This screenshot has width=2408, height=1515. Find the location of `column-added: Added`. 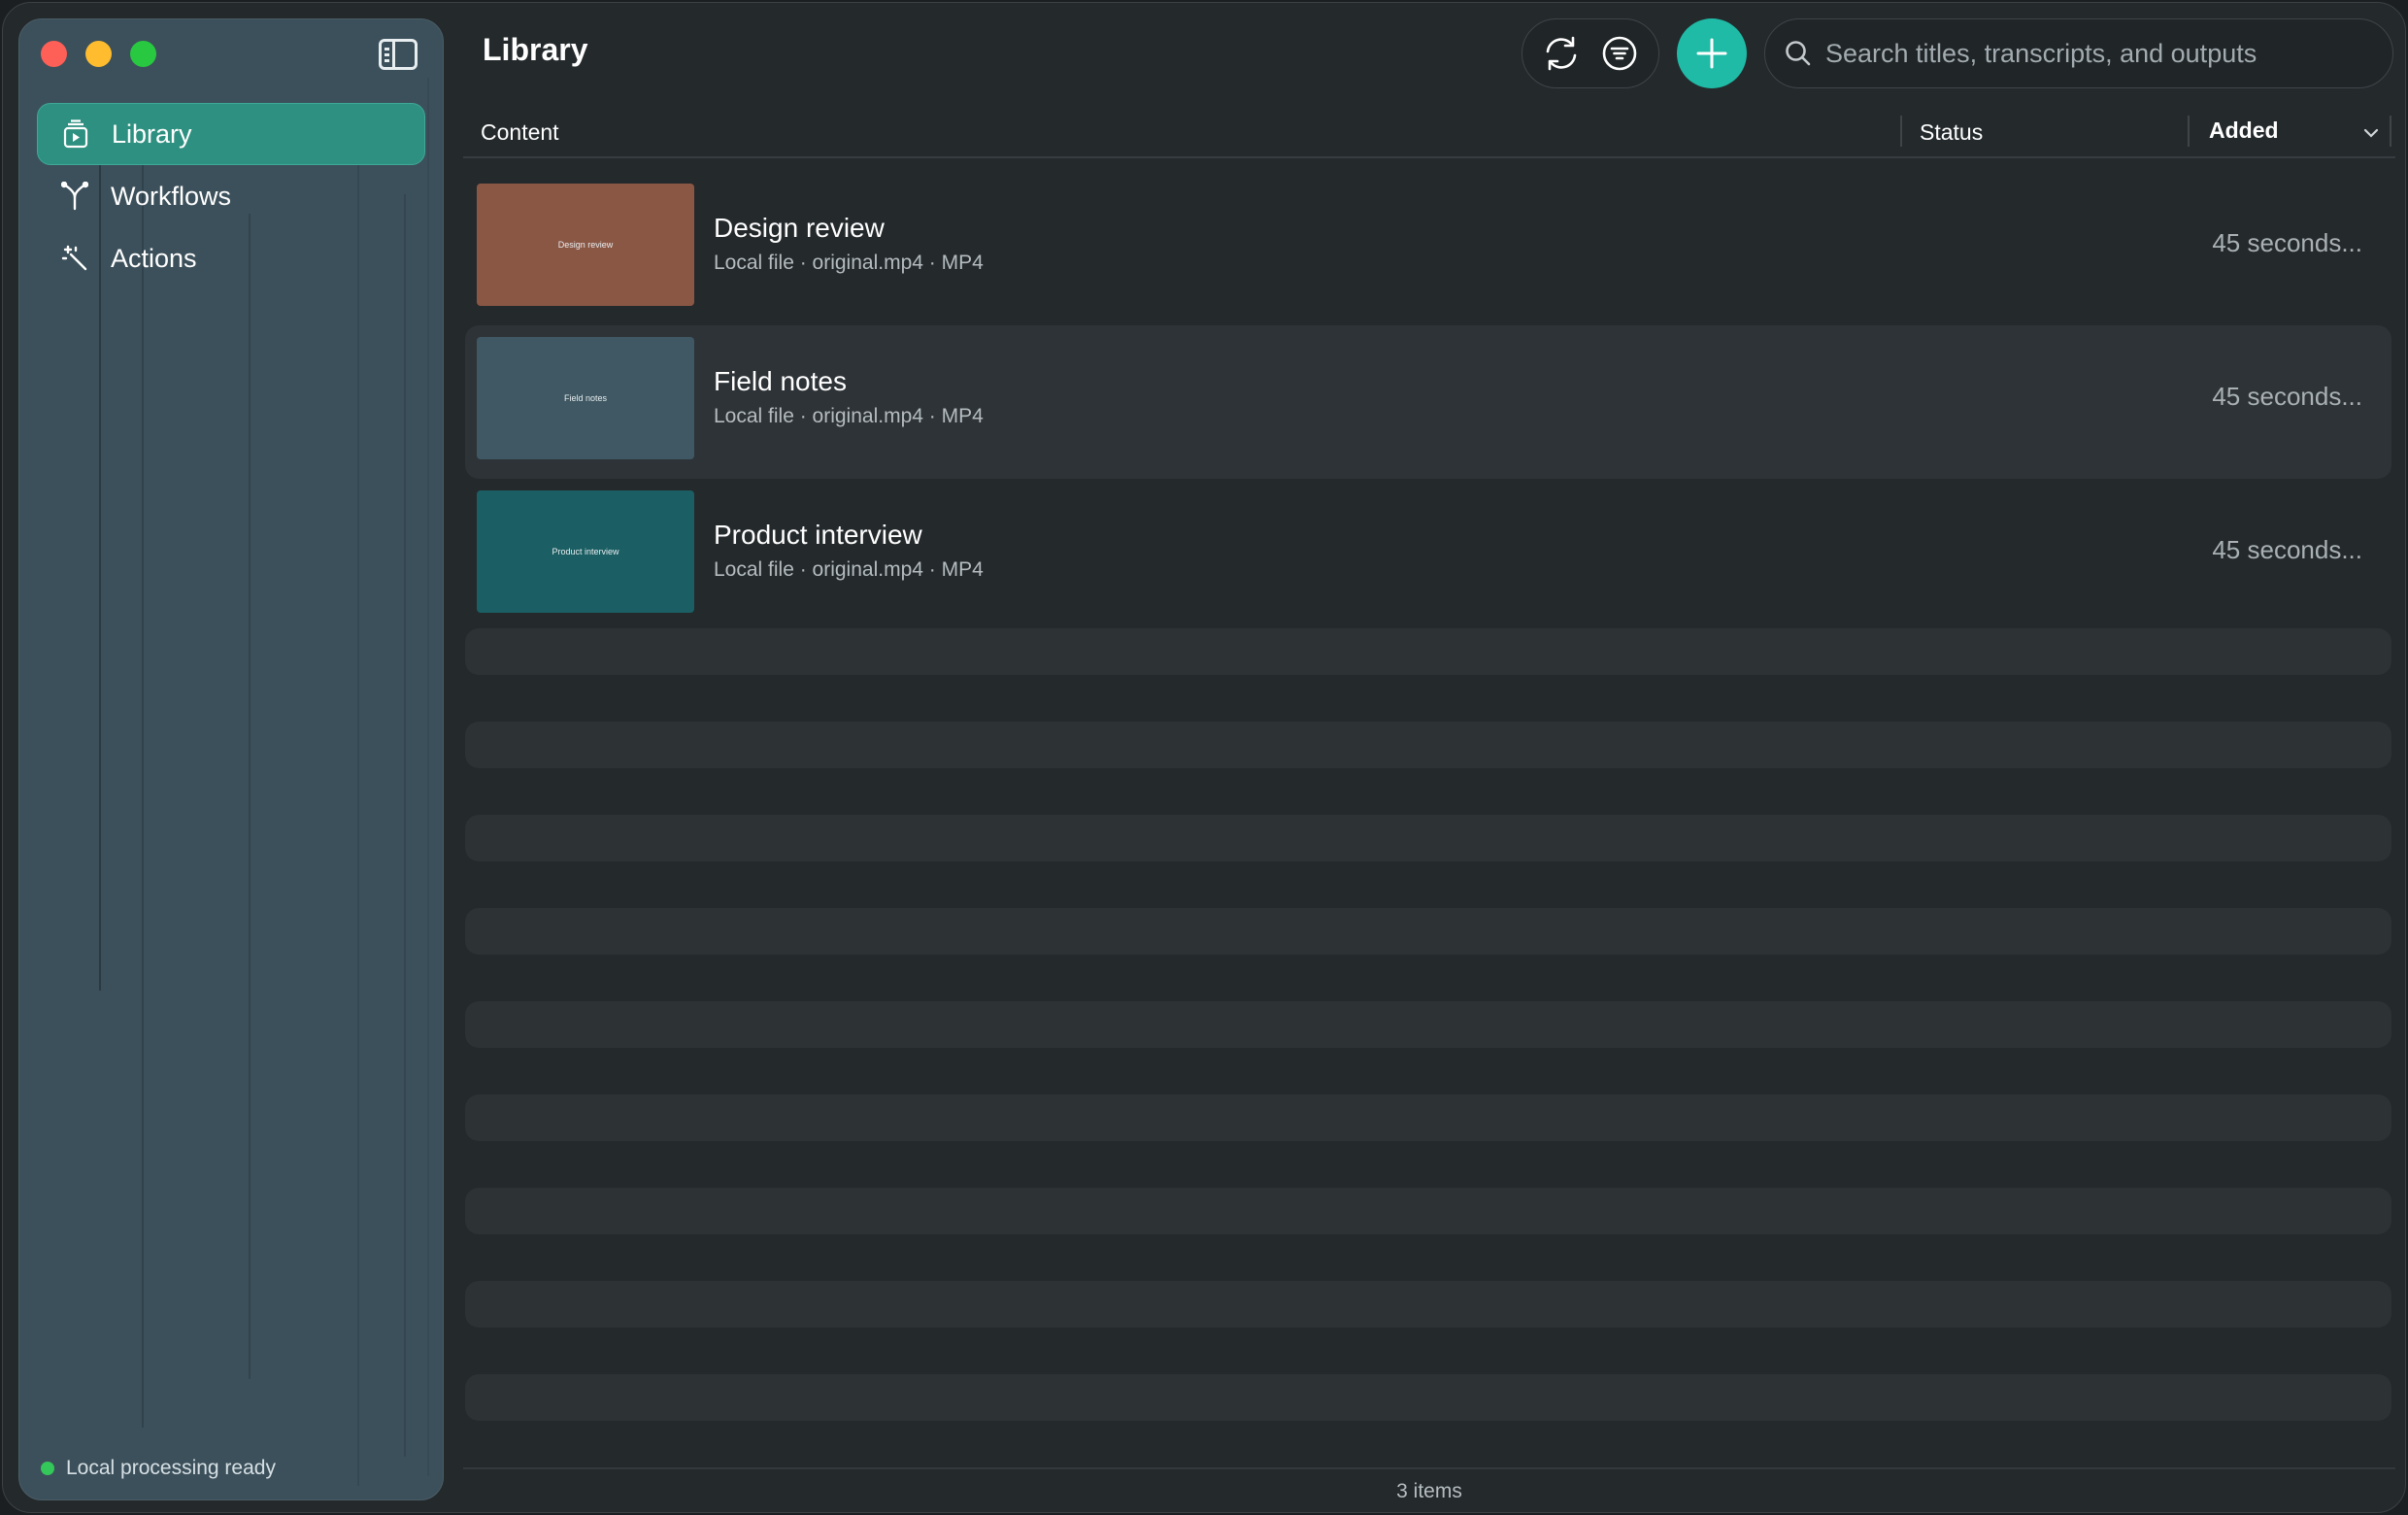

column-added: Added is located at coordinates (2244, 131).